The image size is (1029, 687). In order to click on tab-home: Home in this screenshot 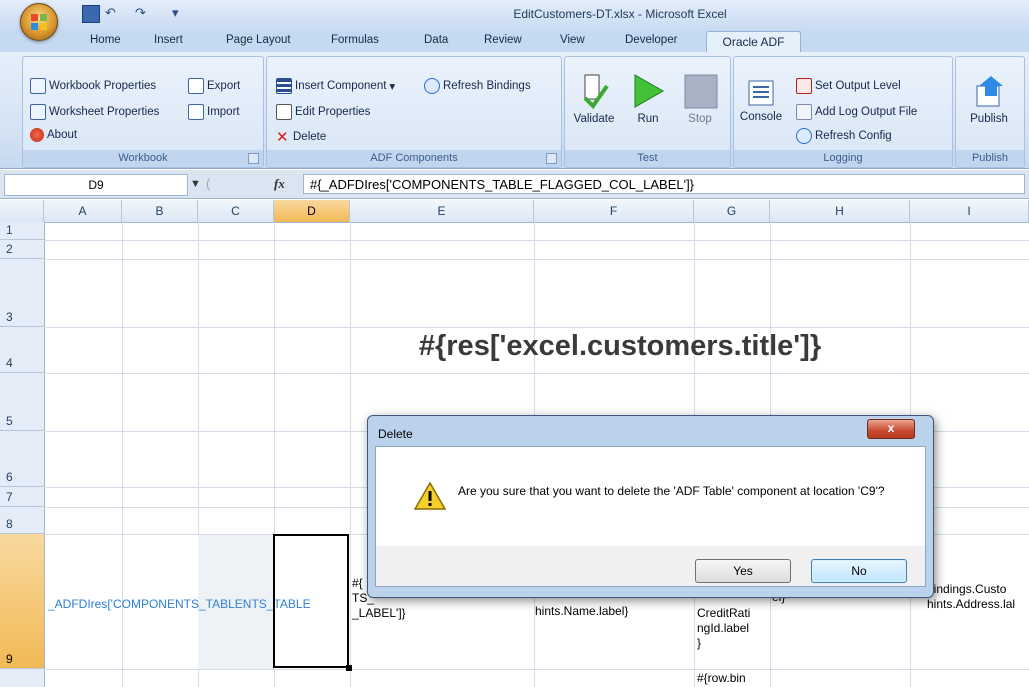, I will do `click(105, 40)`.